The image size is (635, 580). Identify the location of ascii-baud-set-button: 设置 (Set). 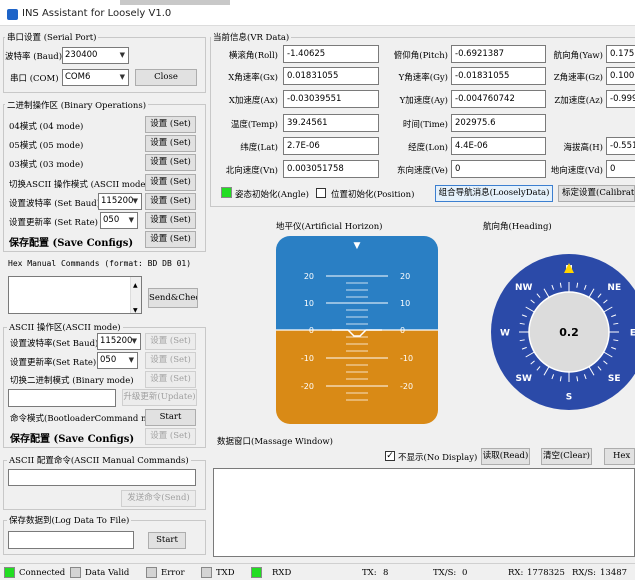
(170, 341).